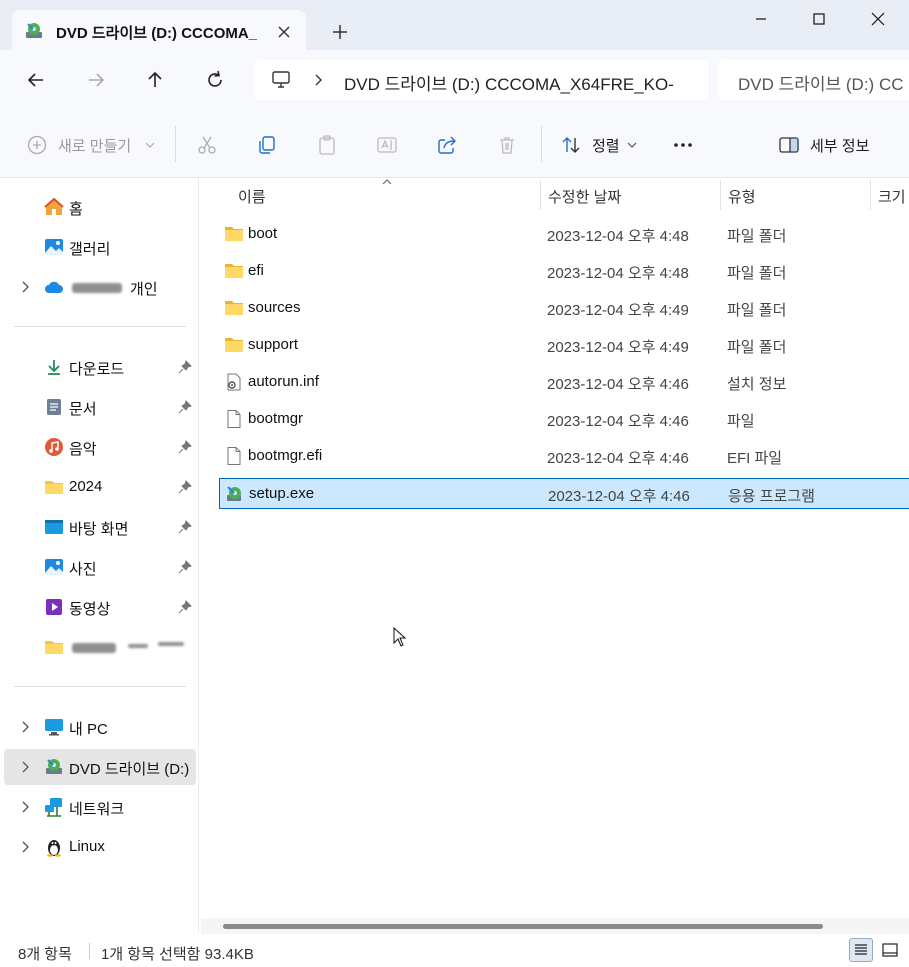  Describe the element at coordinates (771, 496) in the screenshot. I see `file-type: 응용 프로그램` at that location.